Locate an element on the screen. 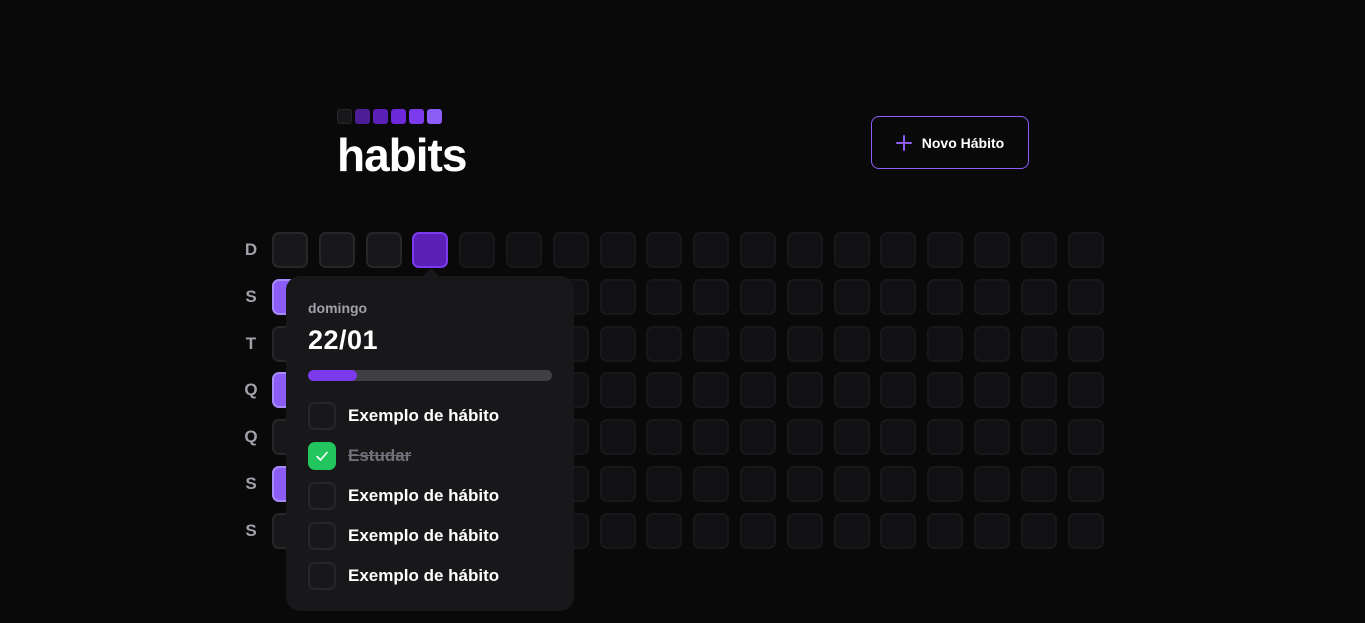  check-icon is located at coordinates (322, 456).